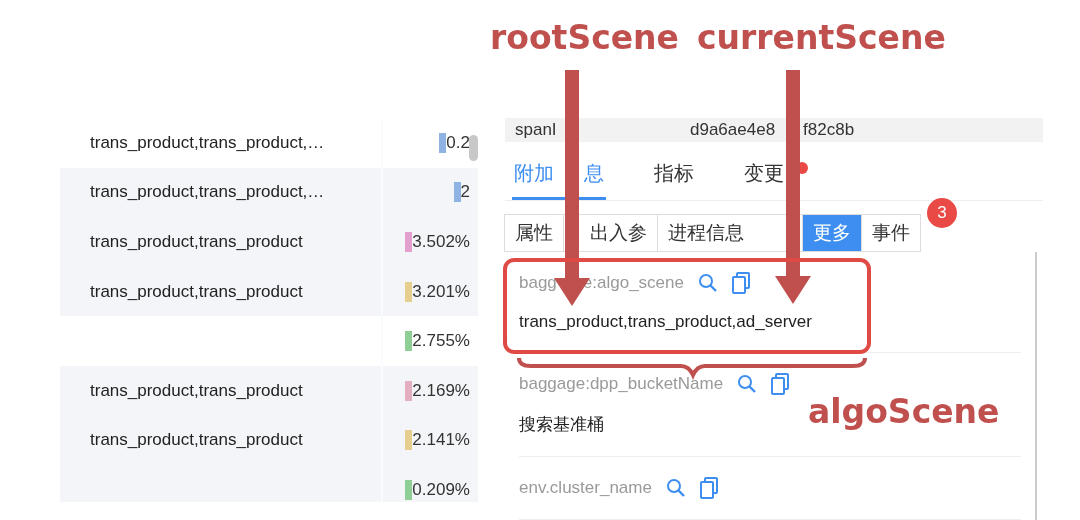 This screenshot has width=1080, height=520. I want to click on percent-value: 0.209%, so click(441, 489).